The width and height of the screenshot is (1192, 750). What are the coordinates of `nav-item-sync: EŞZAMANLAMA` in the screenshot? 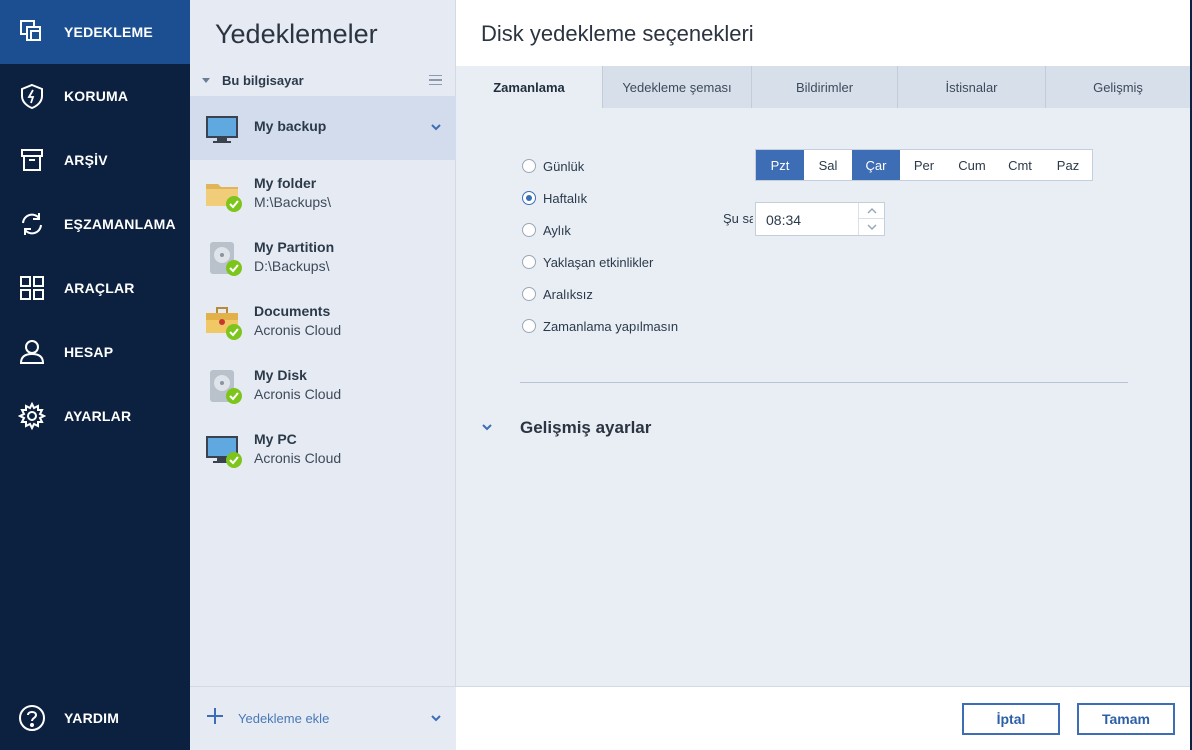 It's located at (95, 224).